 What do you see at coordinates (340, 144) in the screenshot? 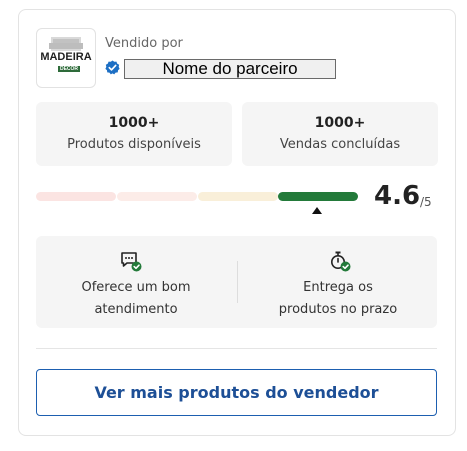
I see `stat-label: Vendas concluídas` at bounding box center [340, 144].